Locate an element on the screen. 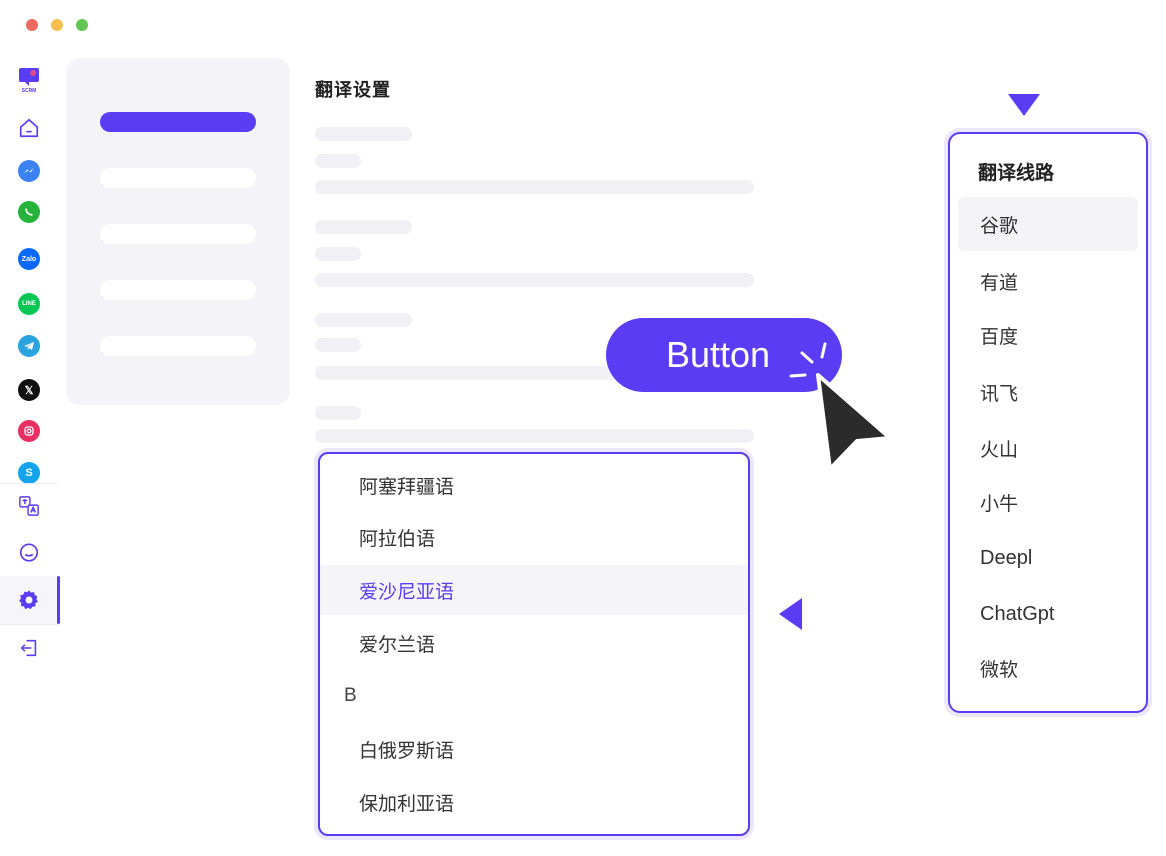 This screenshot has width=1166, height=856. pointer-triangle-down is located at coordinates (1024, 105).